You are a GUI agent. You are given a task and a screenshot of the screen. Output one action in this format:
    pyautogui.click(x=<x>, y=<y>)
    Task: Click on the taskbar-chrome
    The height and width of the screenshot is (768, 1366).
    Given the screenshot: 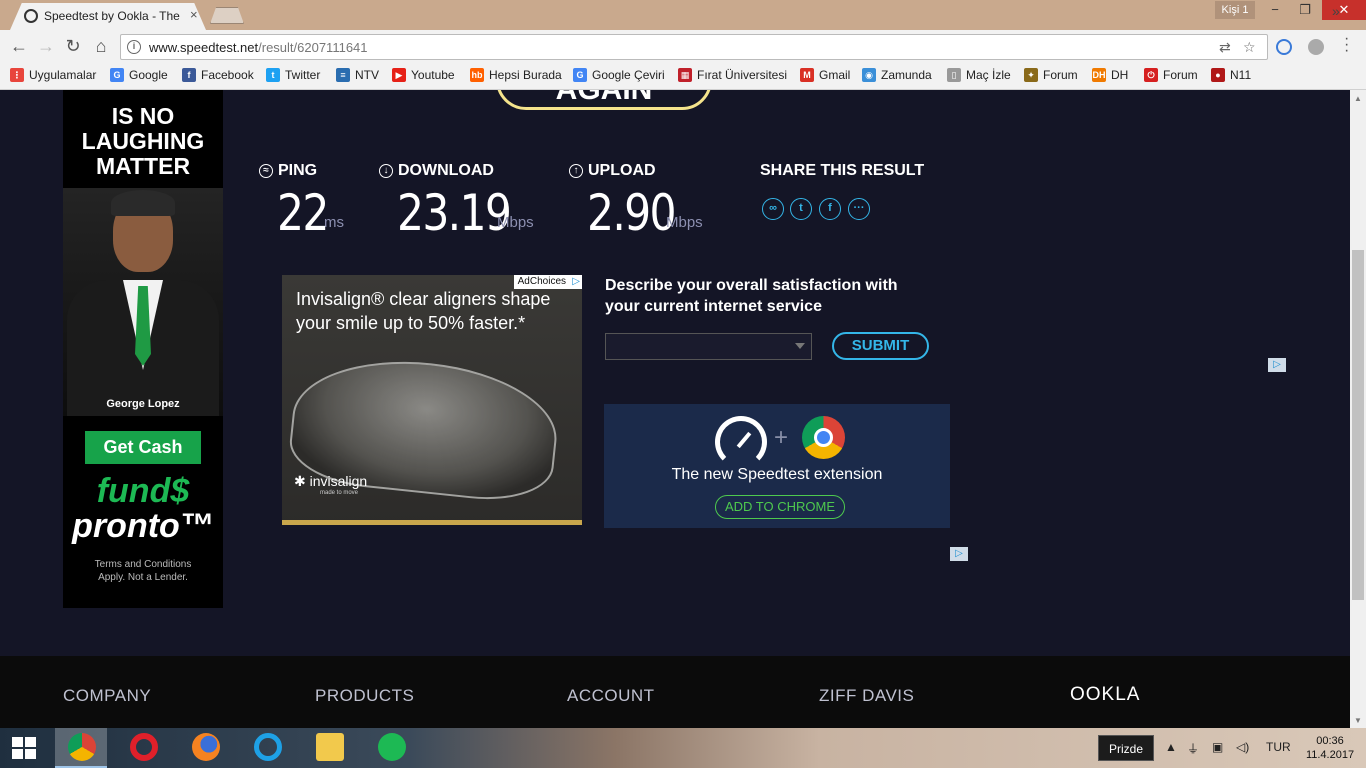 What is the action you would take?
    pyautogui.click(x=81, y=748)
    